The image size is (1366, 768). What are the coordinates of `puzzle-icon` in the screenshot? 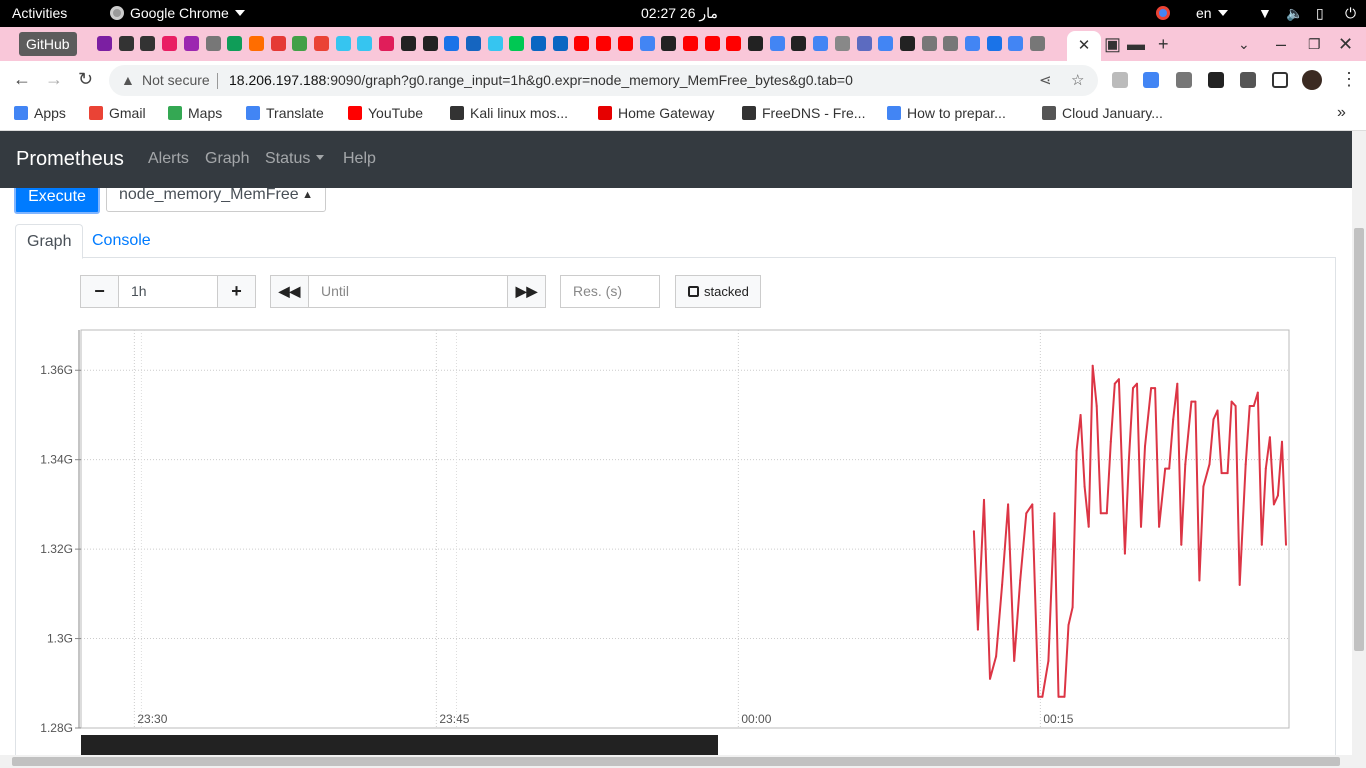 It's located at (1248, 80).